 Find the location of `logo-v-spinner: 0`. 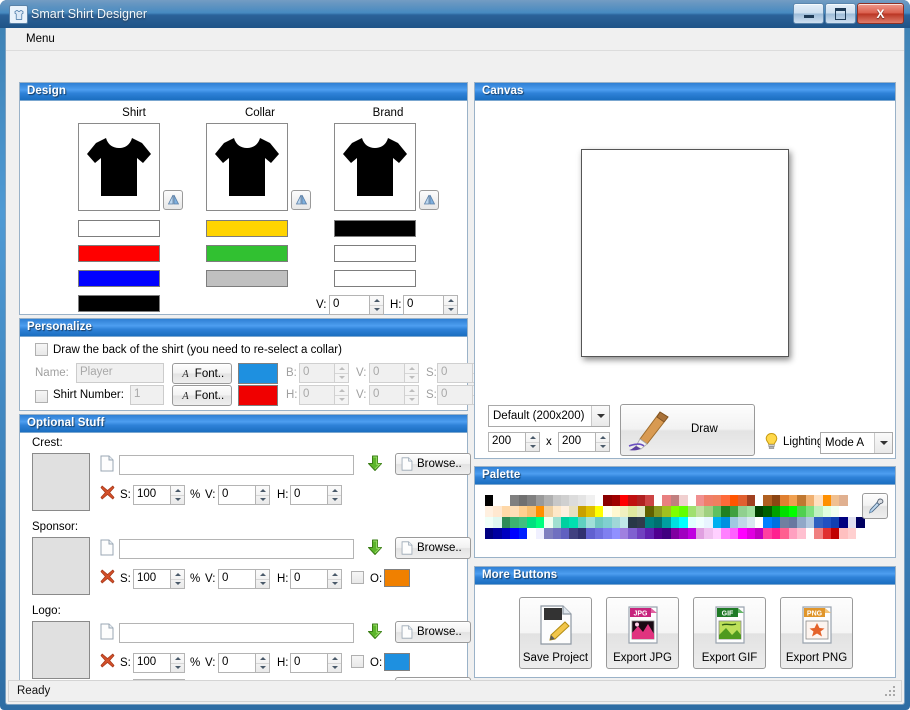

logo-v-spinner: 0 is located at coordinates (244, 663).